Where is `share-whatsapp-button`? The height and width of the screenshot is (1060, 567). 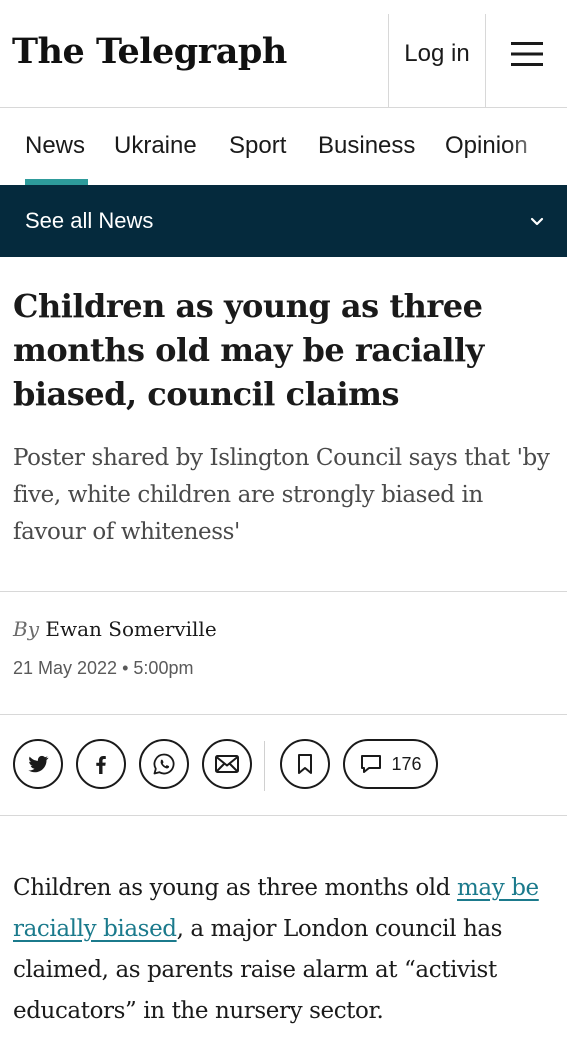 share-whatsapp-button is located at coordinates (164, 764).